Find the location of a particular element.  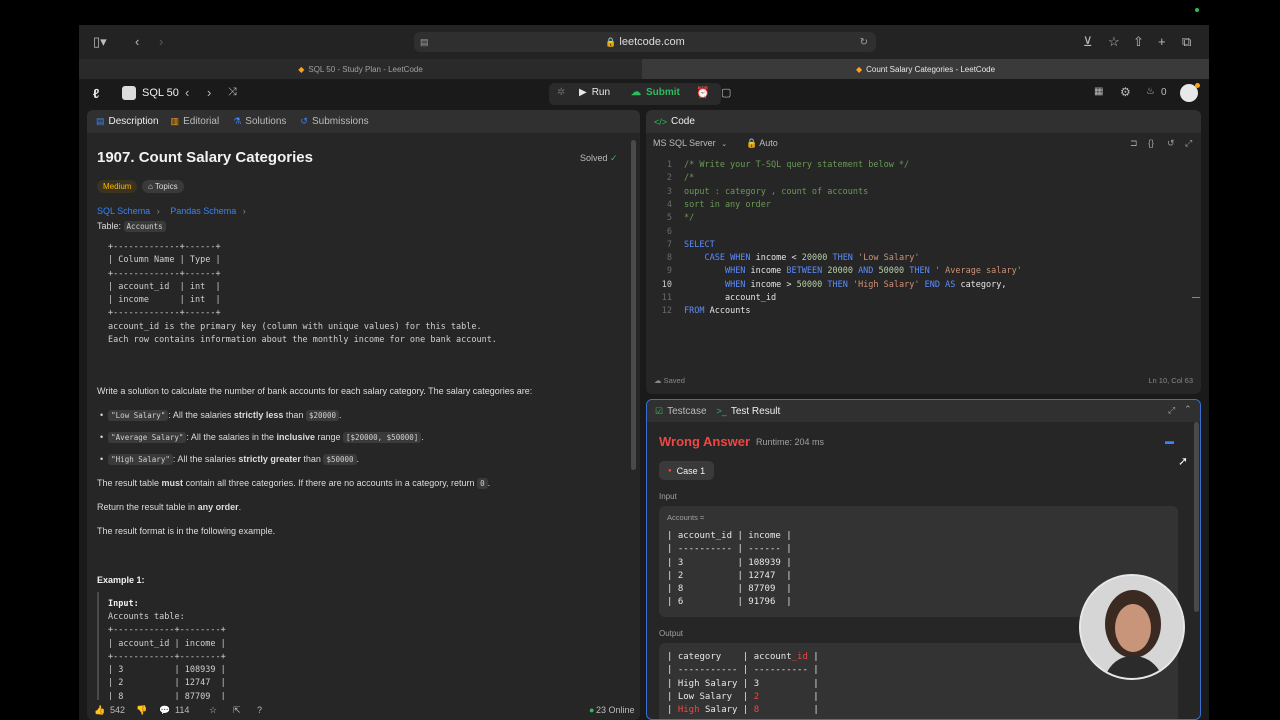

sidebar-toggle-icon: ▯▾ is located at coordinates (100, 42).